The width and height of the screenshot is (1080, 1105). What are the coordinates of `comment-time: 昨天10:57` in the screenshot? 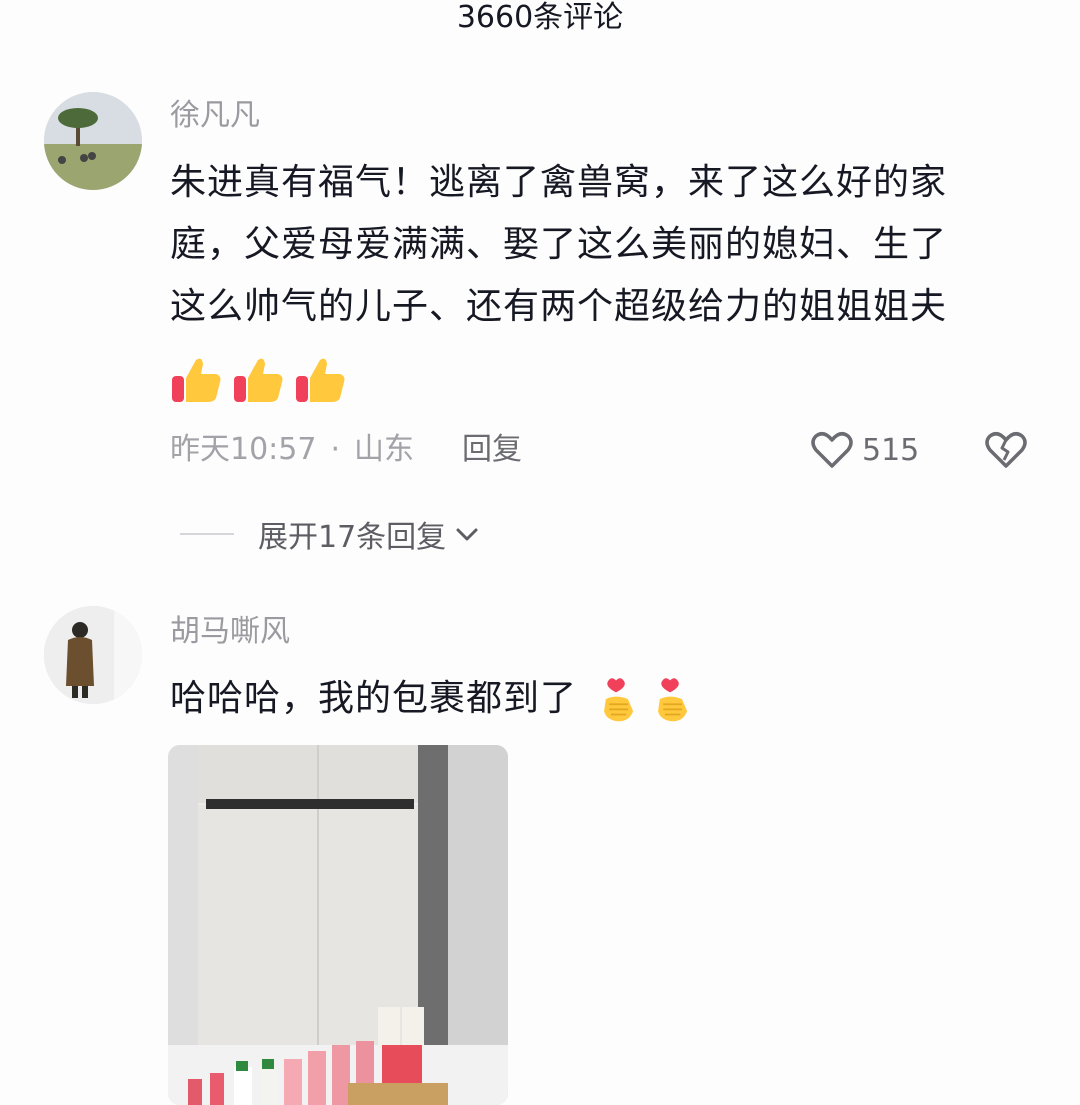 It's located at (243, 449).